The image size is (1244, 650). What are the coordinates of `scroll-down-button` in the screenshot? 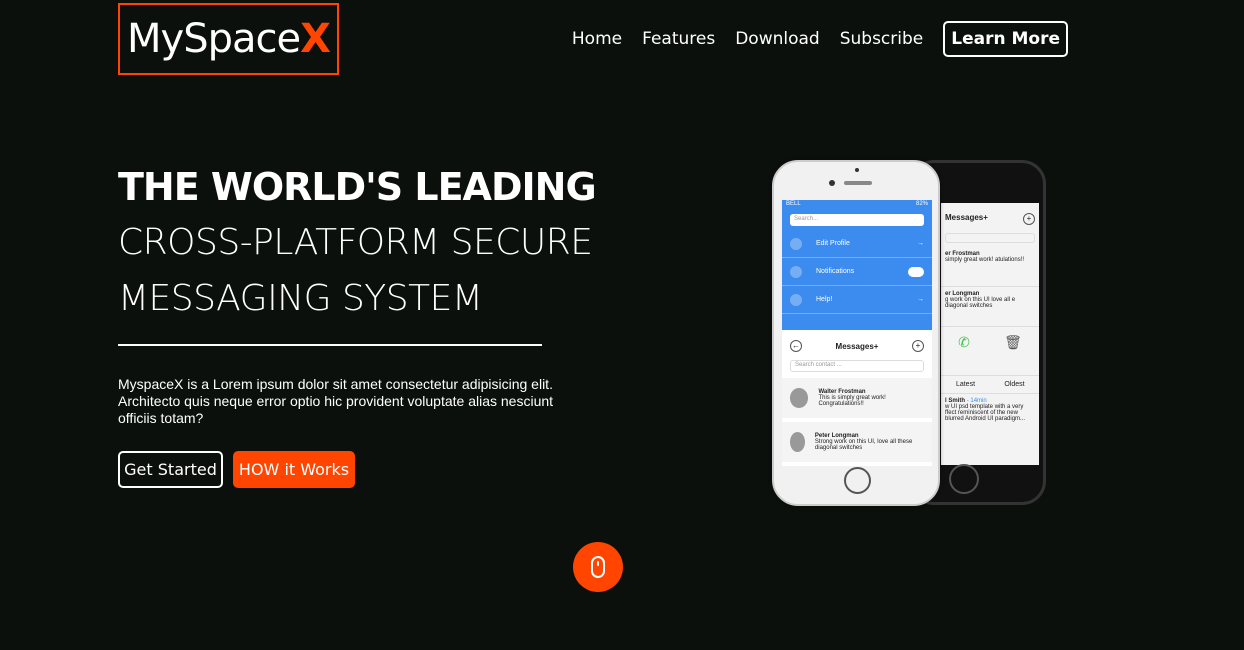 It's located at (598, 567).